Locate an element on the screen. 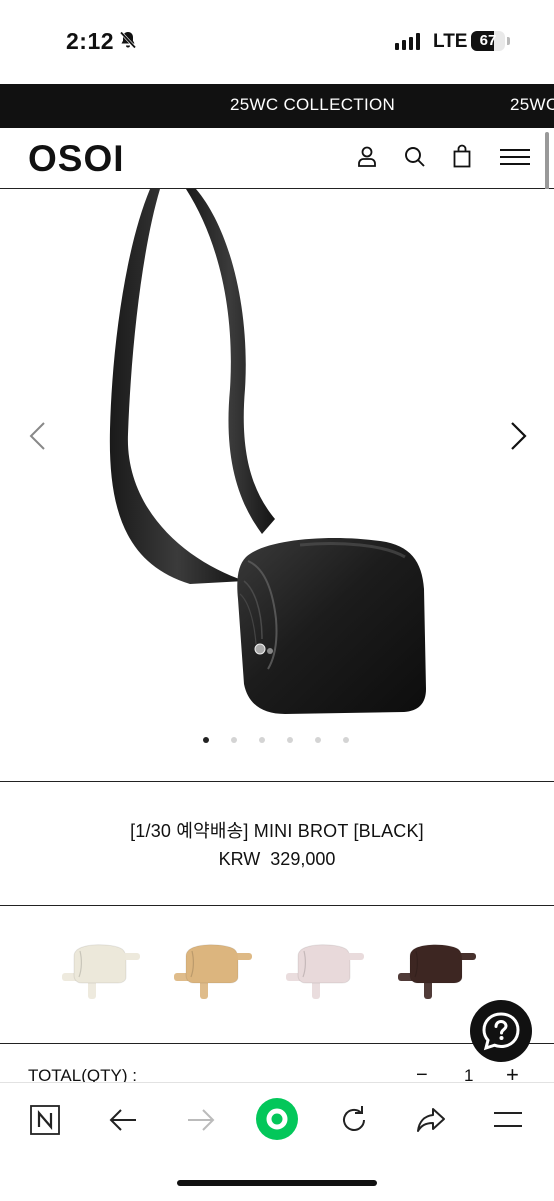 The width and height of the screenshot is (554, 1201). battery-icon: 67 is located at coordinates (488, 41).